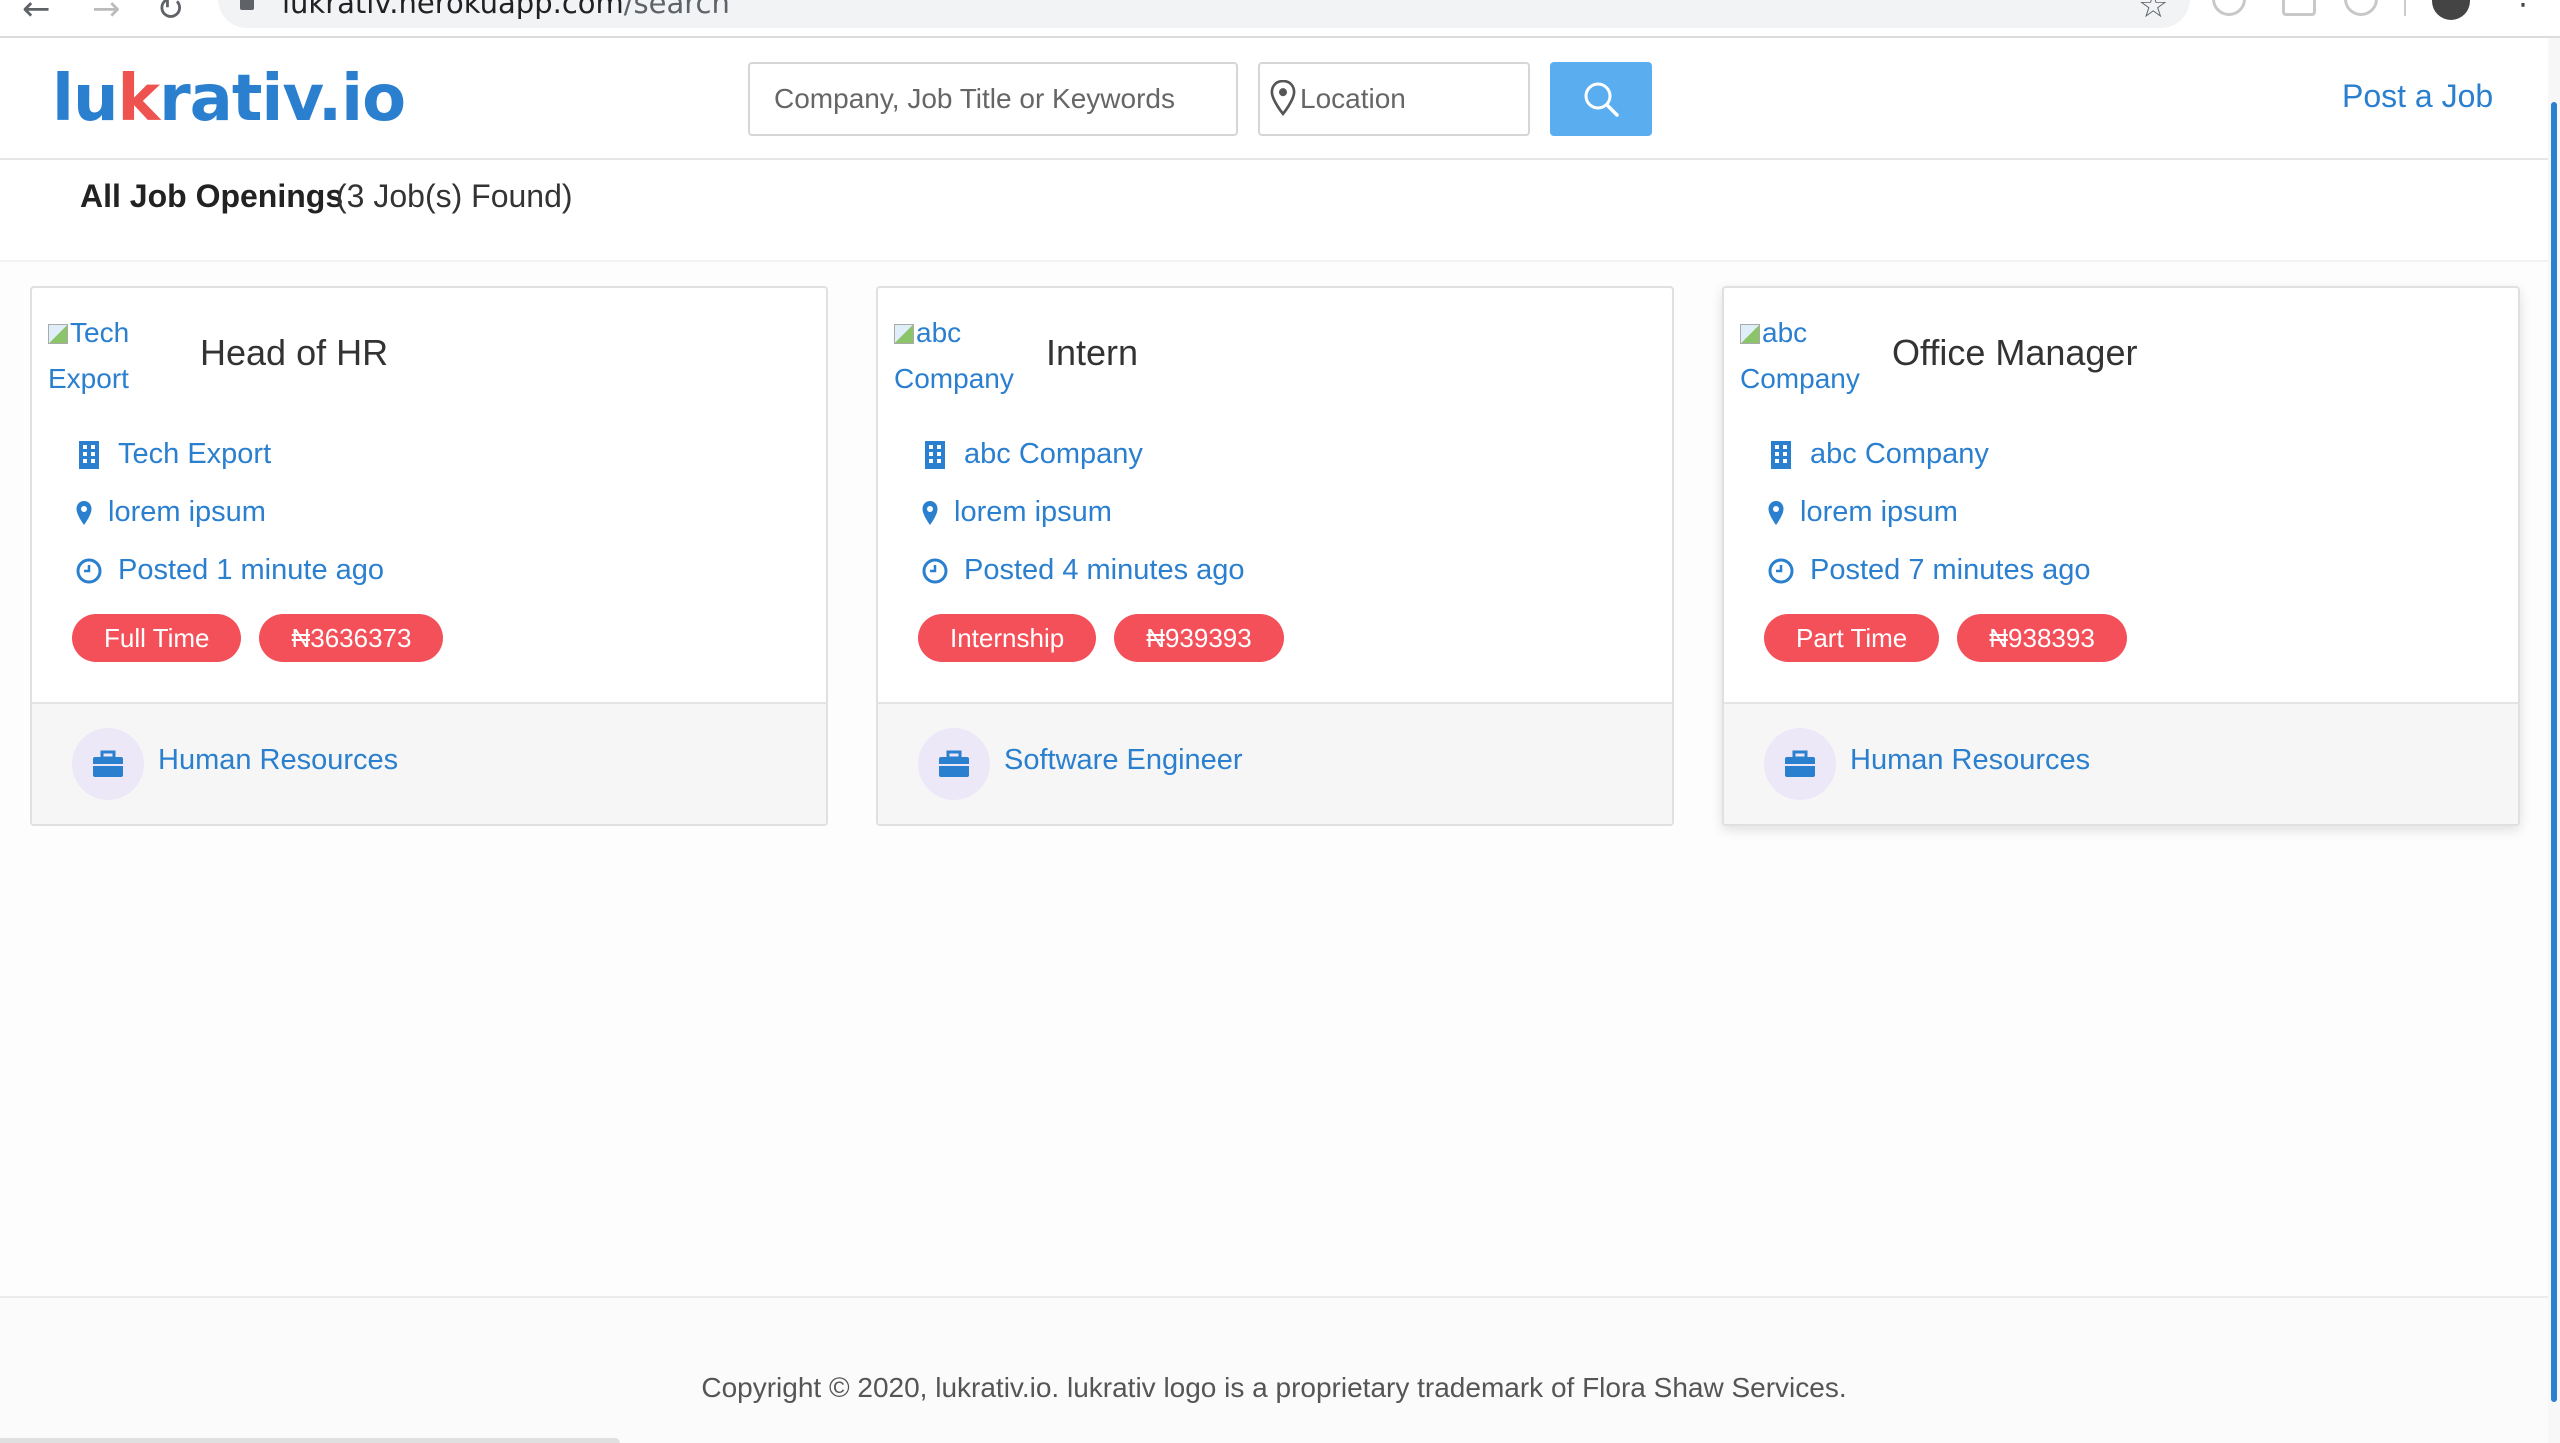 The width and height of the screenshot is (2560, 1443). Describe the element at coordinates (1275, 763) in the screenshot. I see `job-card-footer: Software Engineer` at that location.